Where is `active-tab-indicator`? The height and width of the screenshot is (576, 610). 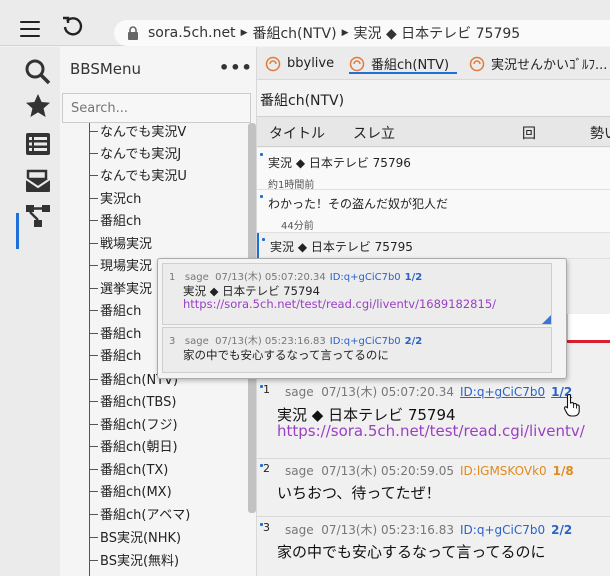
active-tab-indicator is located at coordinates (403, 73).